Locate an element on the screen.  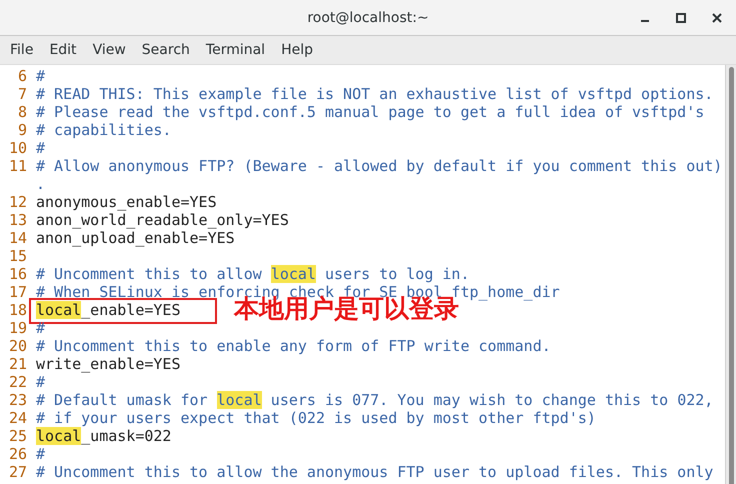
comment-line: # Please read the vsftpd.conf.5 manual page to get a full idea of vsftpd's is located at coordinates (370, 112).